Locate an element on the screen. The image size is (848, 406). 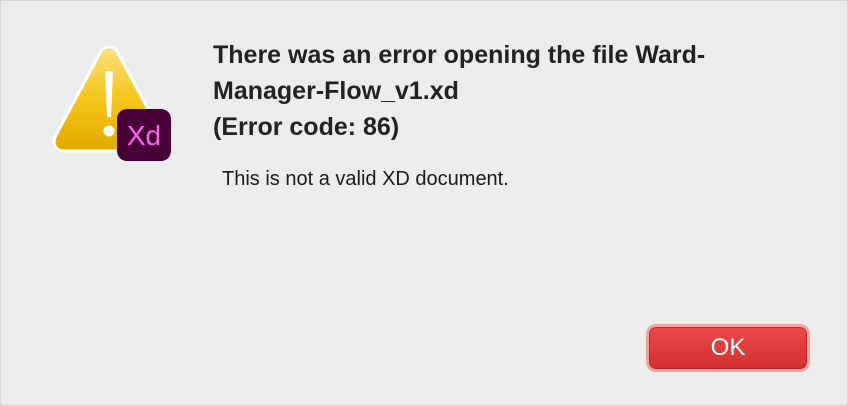
xd-app-icon: Xd is located at coordinates (144, 135).